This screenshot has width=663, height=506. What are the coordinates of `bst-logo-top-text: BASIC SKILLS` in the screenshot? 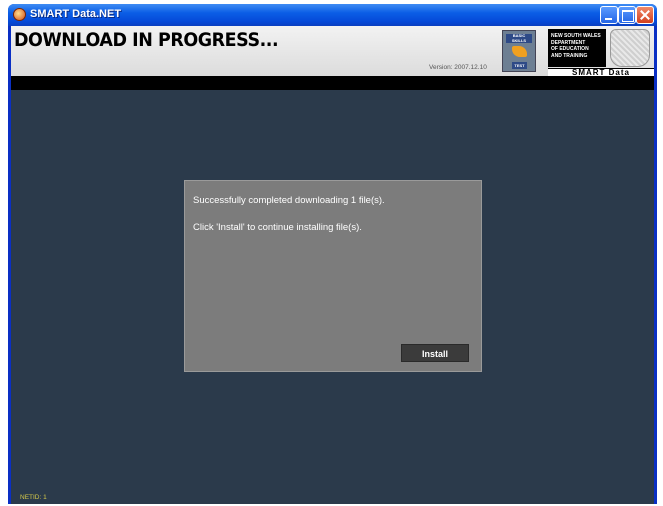 It's located at (519, 38).